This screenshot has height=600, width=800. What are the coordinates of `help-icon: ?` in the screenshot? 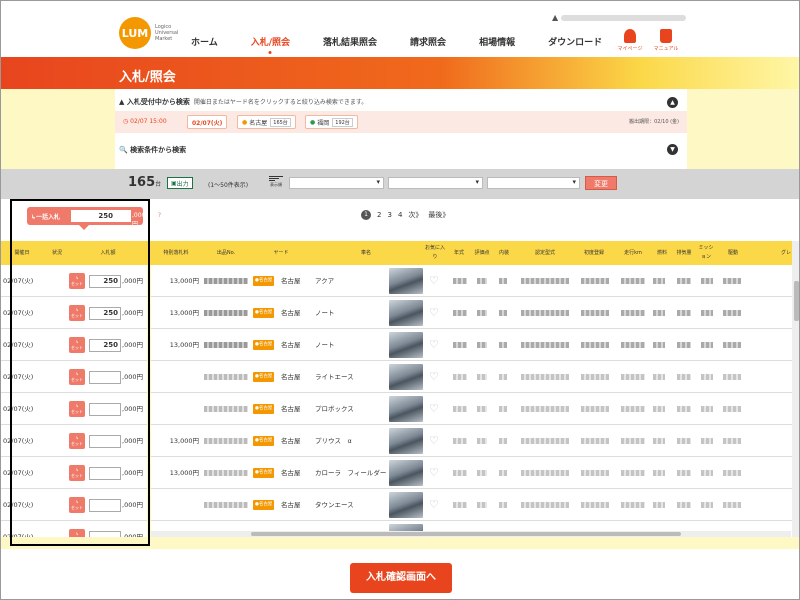 It's located at (159, 215).